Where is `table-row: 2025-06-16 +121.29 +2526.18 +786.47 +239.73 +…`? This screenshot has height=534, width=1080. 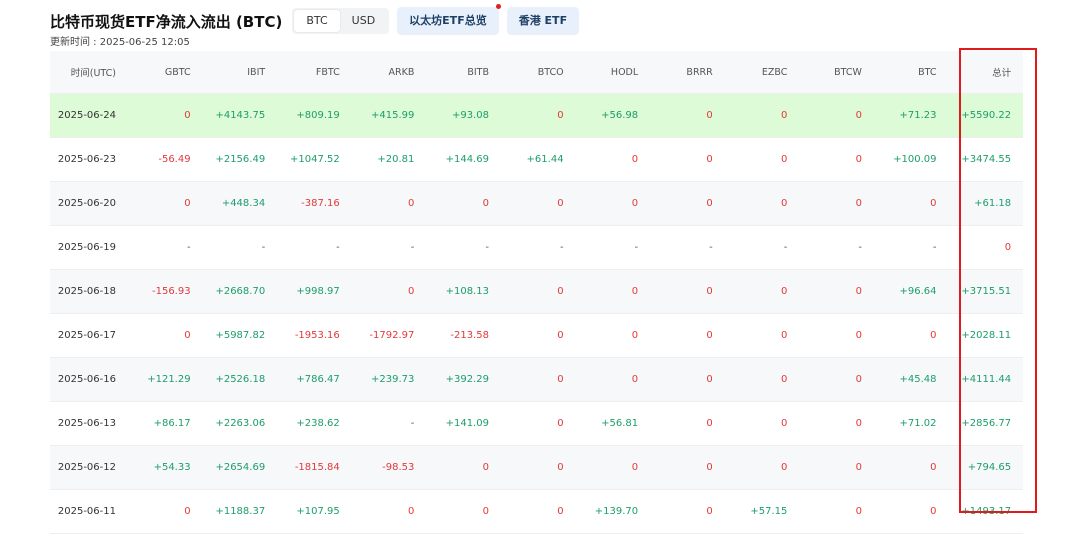 table-row: 2025-06-16 +121.29 +2526.18 +786.47 +239.73 +… is located at coordinates (536, 380).